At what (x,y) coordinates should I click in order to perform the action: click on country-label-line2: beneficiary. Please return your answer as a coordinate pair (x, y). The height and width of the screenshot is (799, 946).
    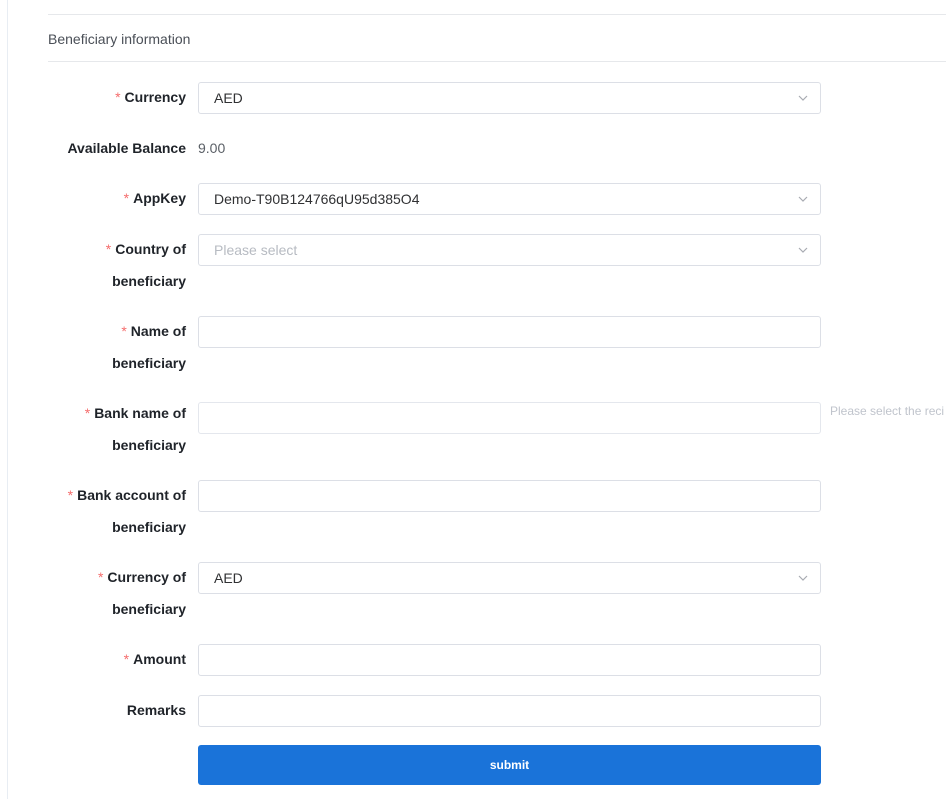
    Looking at the image, I should click on (149, 281).